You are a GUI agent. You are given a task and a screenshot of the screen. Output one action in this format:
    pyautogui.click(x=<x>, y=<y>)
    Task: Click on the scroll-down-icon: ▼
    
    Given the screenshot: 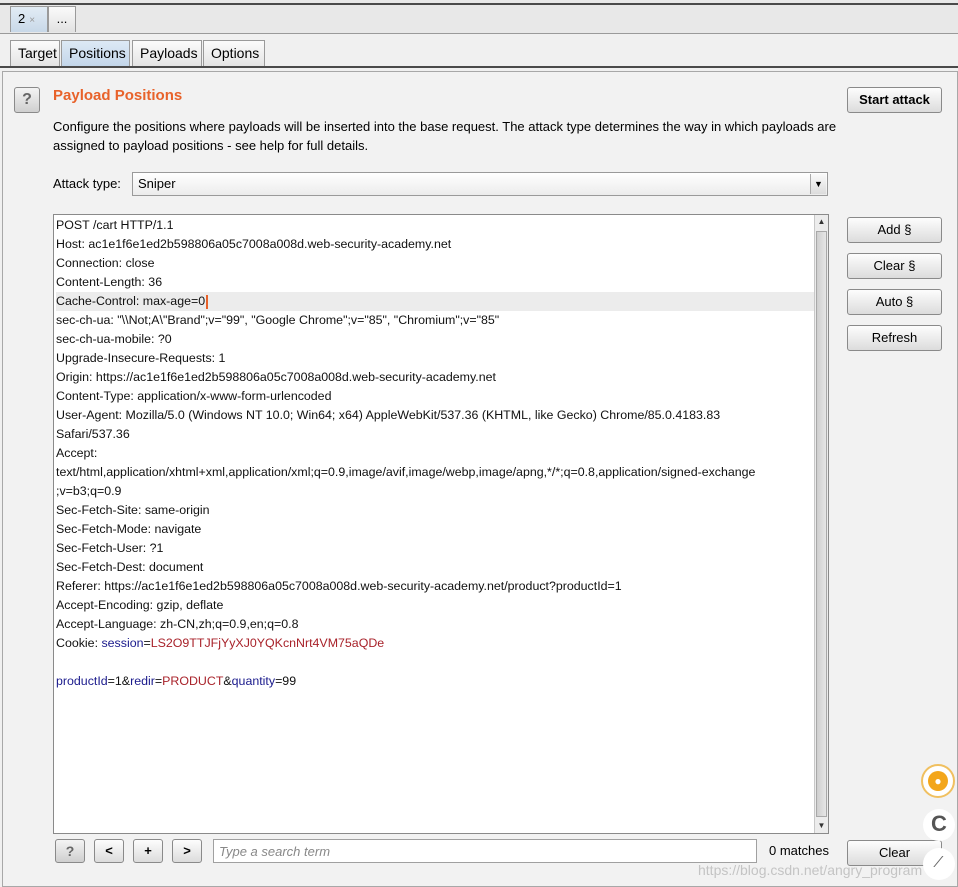 What is the action you would take?
    pyautogui.click(x=821, y=826)
    